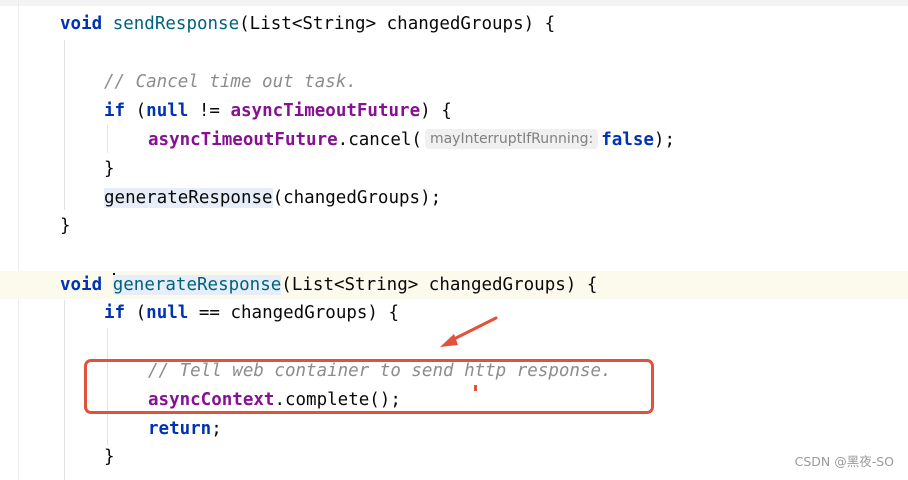 The width and height of the screenshot is (908, 480). Describe the element at coordinates (216, 429) in the screenshot. I see `code-token: ;` at that location.